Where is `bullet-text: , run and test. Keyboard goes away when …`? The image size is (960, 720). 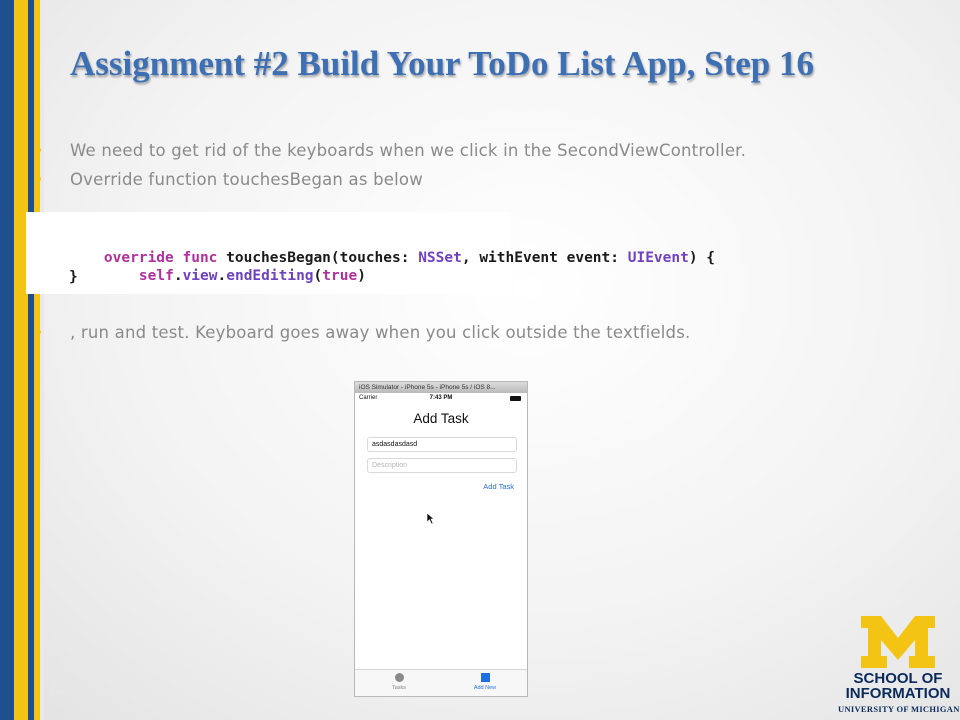 bullet-text: , run and test. Keyboard goes away when … is located at coordinates (380, 332).